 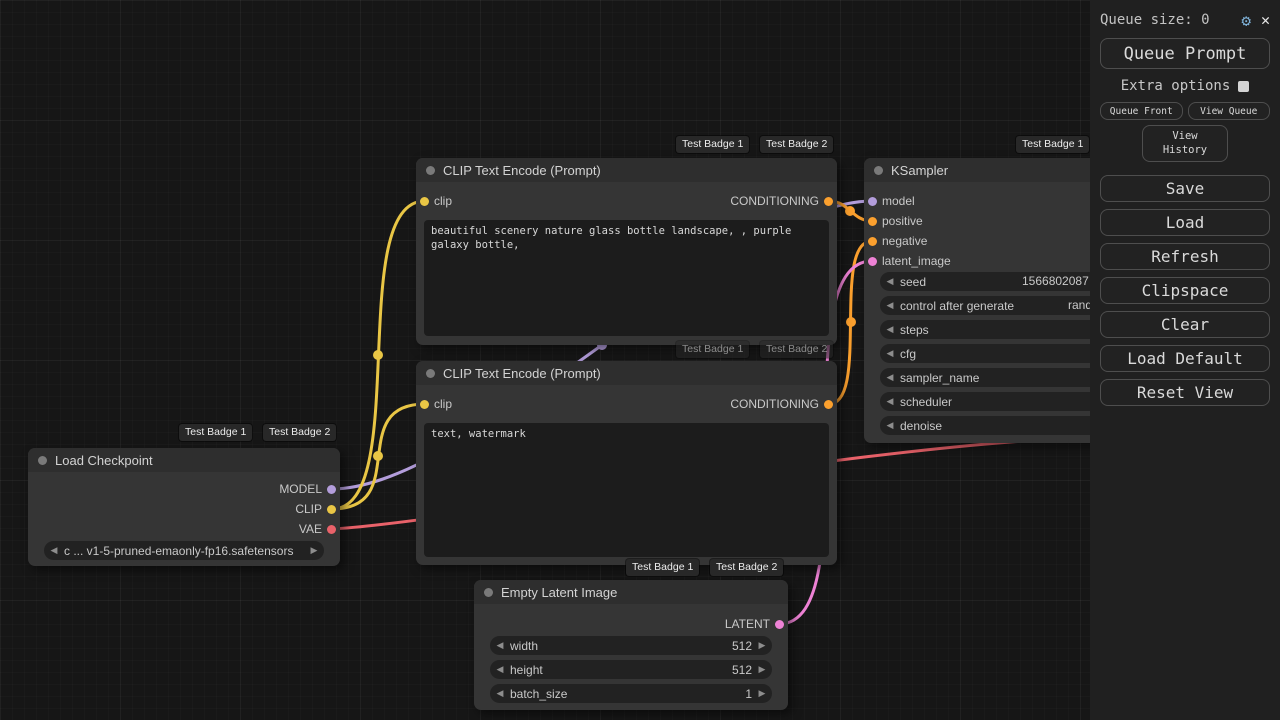 What do you see at coordinates (1185, 223) in the screenshot?
I see `load-button: Load` at bounding box center [1185, 223].